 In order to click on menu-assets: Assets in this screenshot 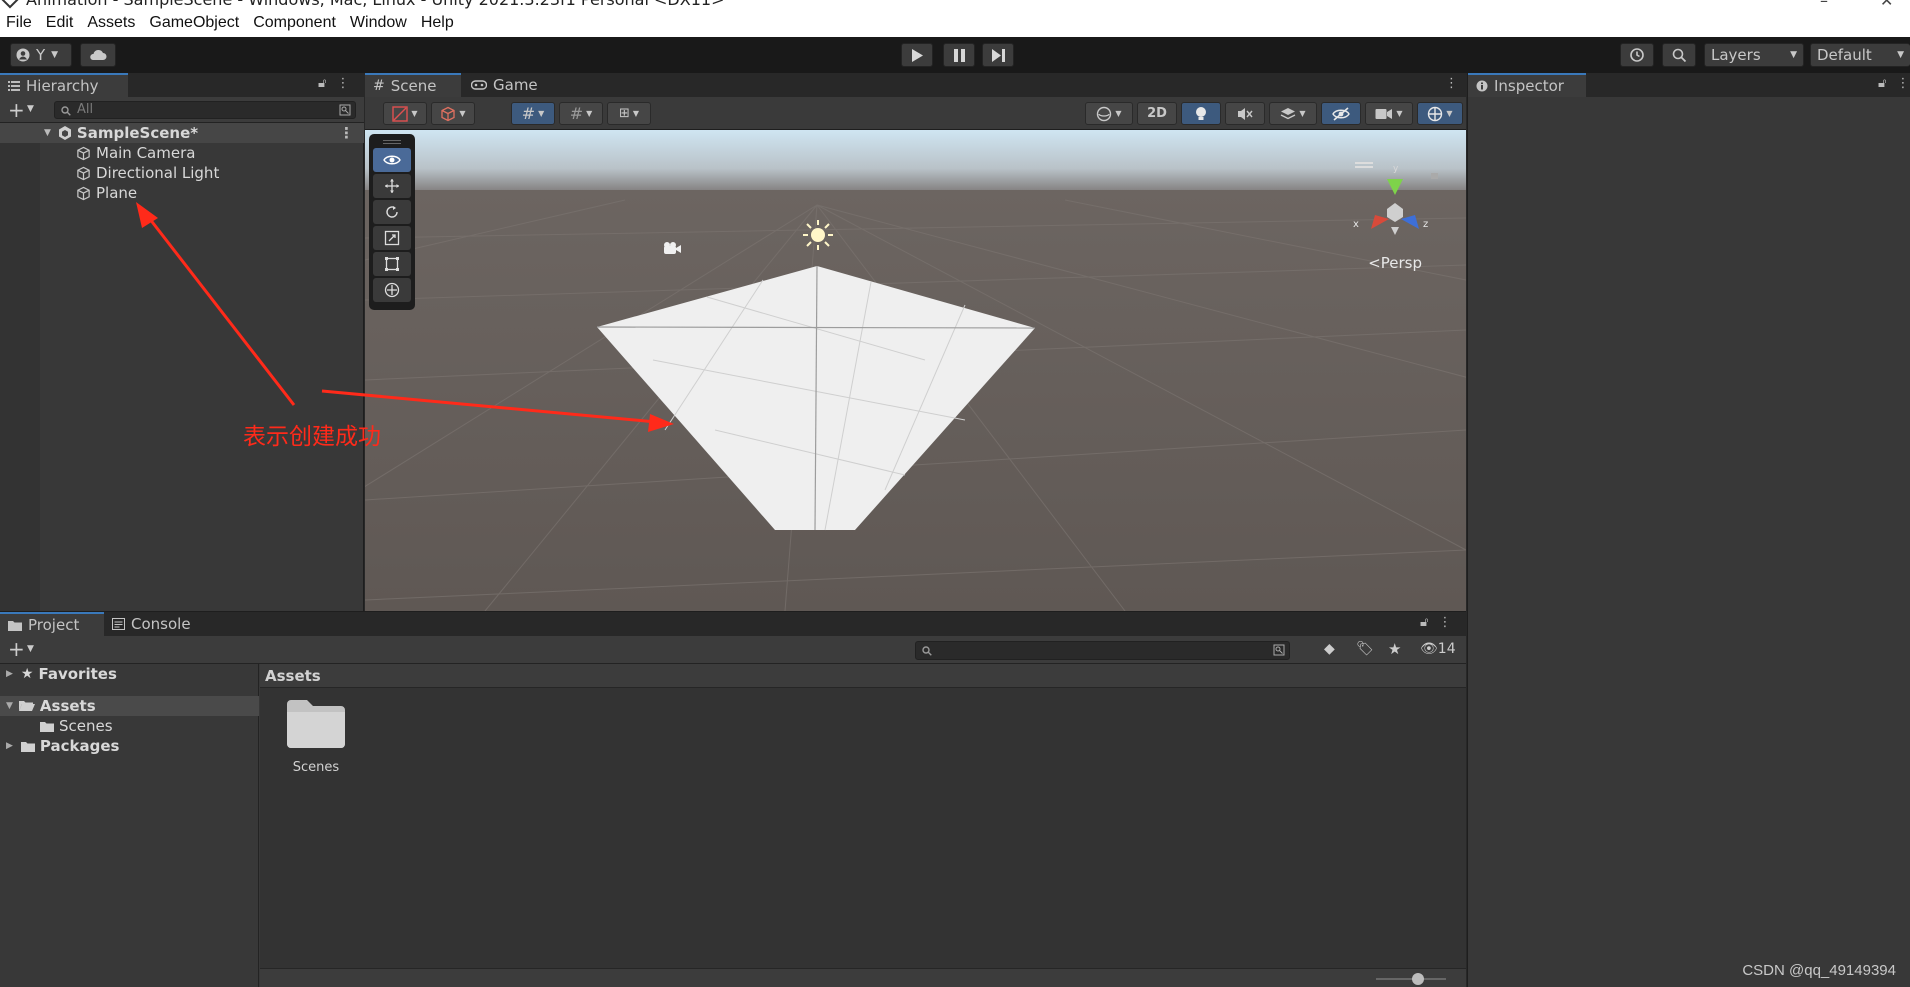, I will do `click(111, 23)`.